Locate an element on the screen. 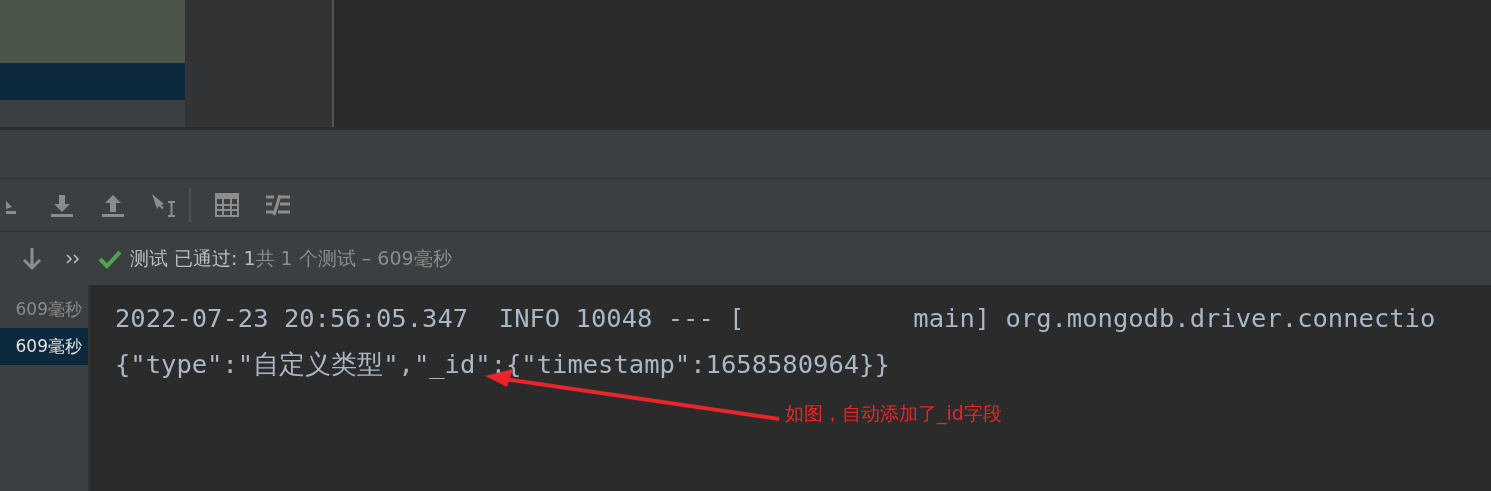  test-summary: 共 1 个测试 – 609毫秒 is located at coordinates (353, 258).